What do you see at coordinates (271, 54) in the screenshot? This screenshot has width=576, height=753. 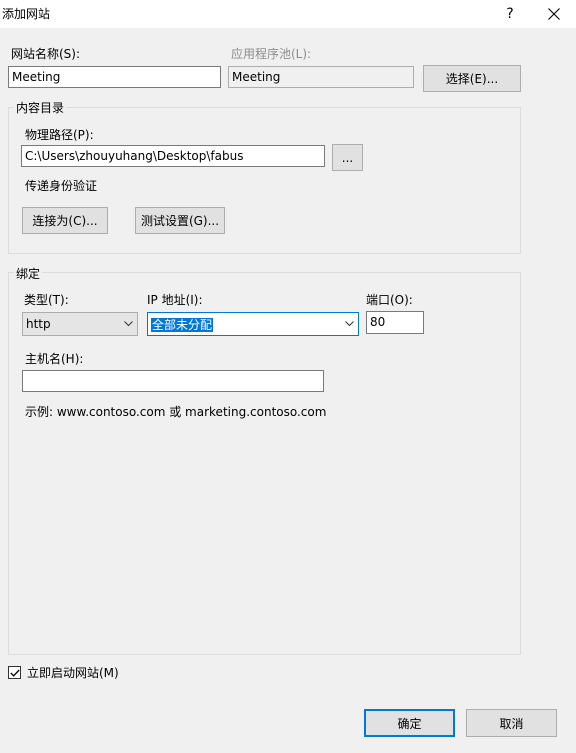 I see `app-pool-label: 应用程序池(L):` at bounding box center [271, 54].